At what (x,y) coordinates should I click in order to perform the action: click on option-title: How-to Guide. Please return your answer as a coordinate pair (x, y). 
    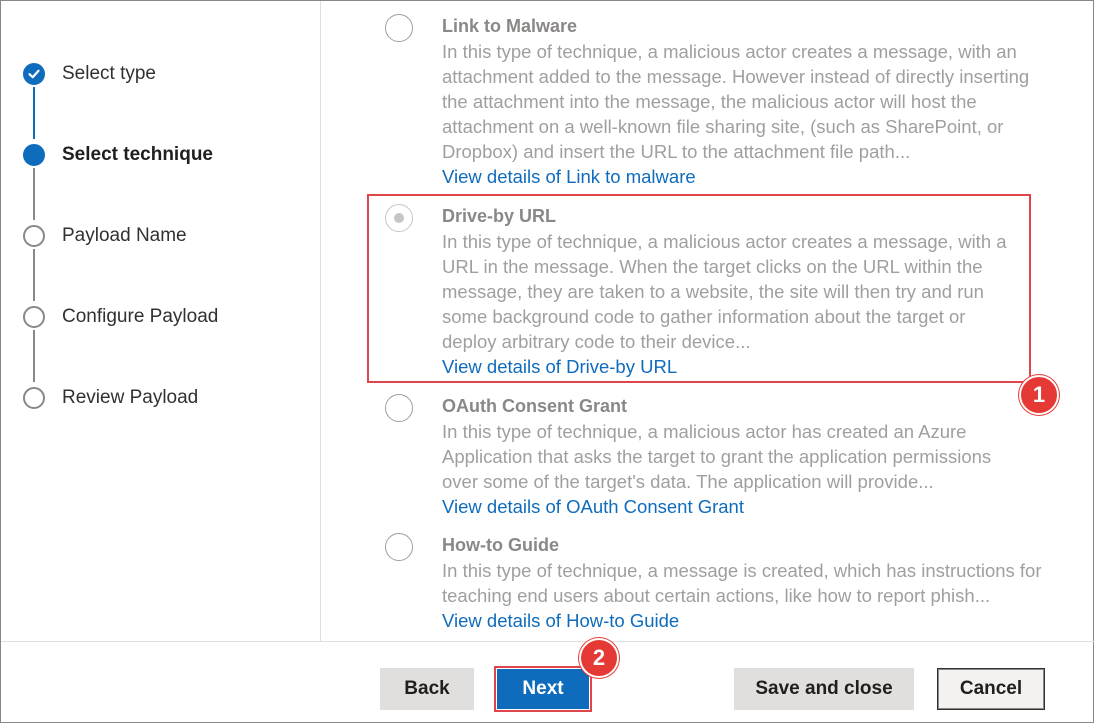
    Looking at the image, I should click on (500, 545).